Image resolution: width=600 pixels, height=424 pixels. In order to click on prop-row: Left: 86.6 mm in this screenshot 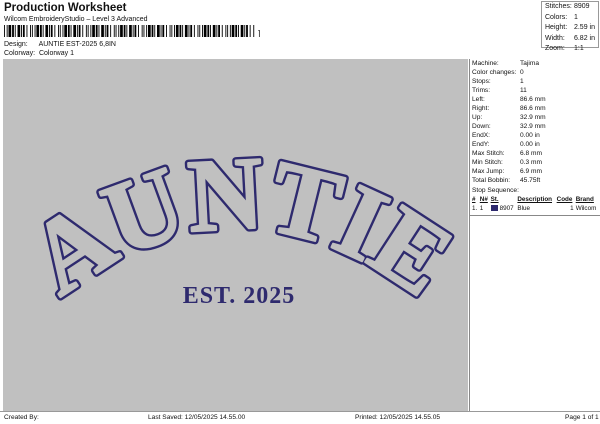, I will do `click(535, 99)`.